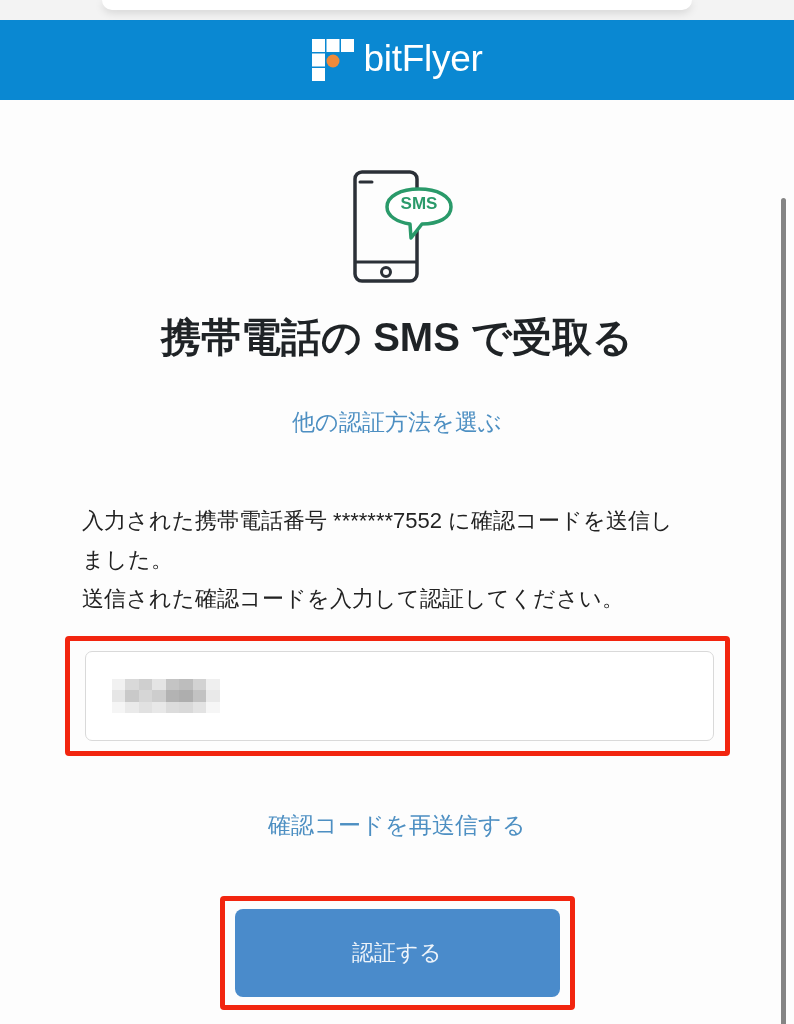 This screenshot has width=794, height=1024. Describe the element at coordinates (397, 422) in the screenshot. I see `other-method-link: 他の認証方法を選ぶ` at that location.